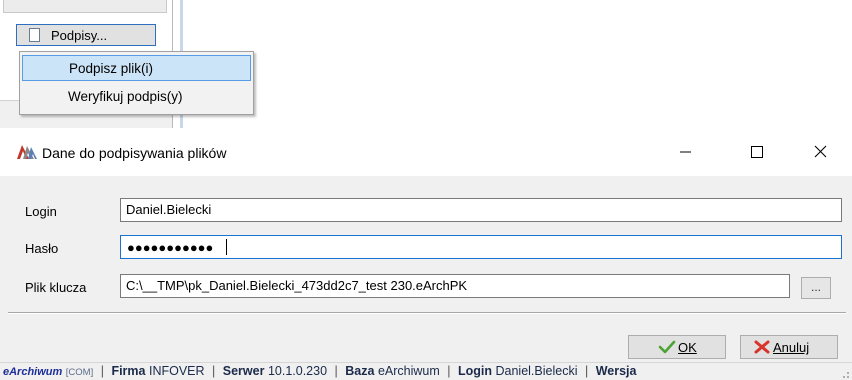  I want to click on maximize-icon, so click(757, 152).